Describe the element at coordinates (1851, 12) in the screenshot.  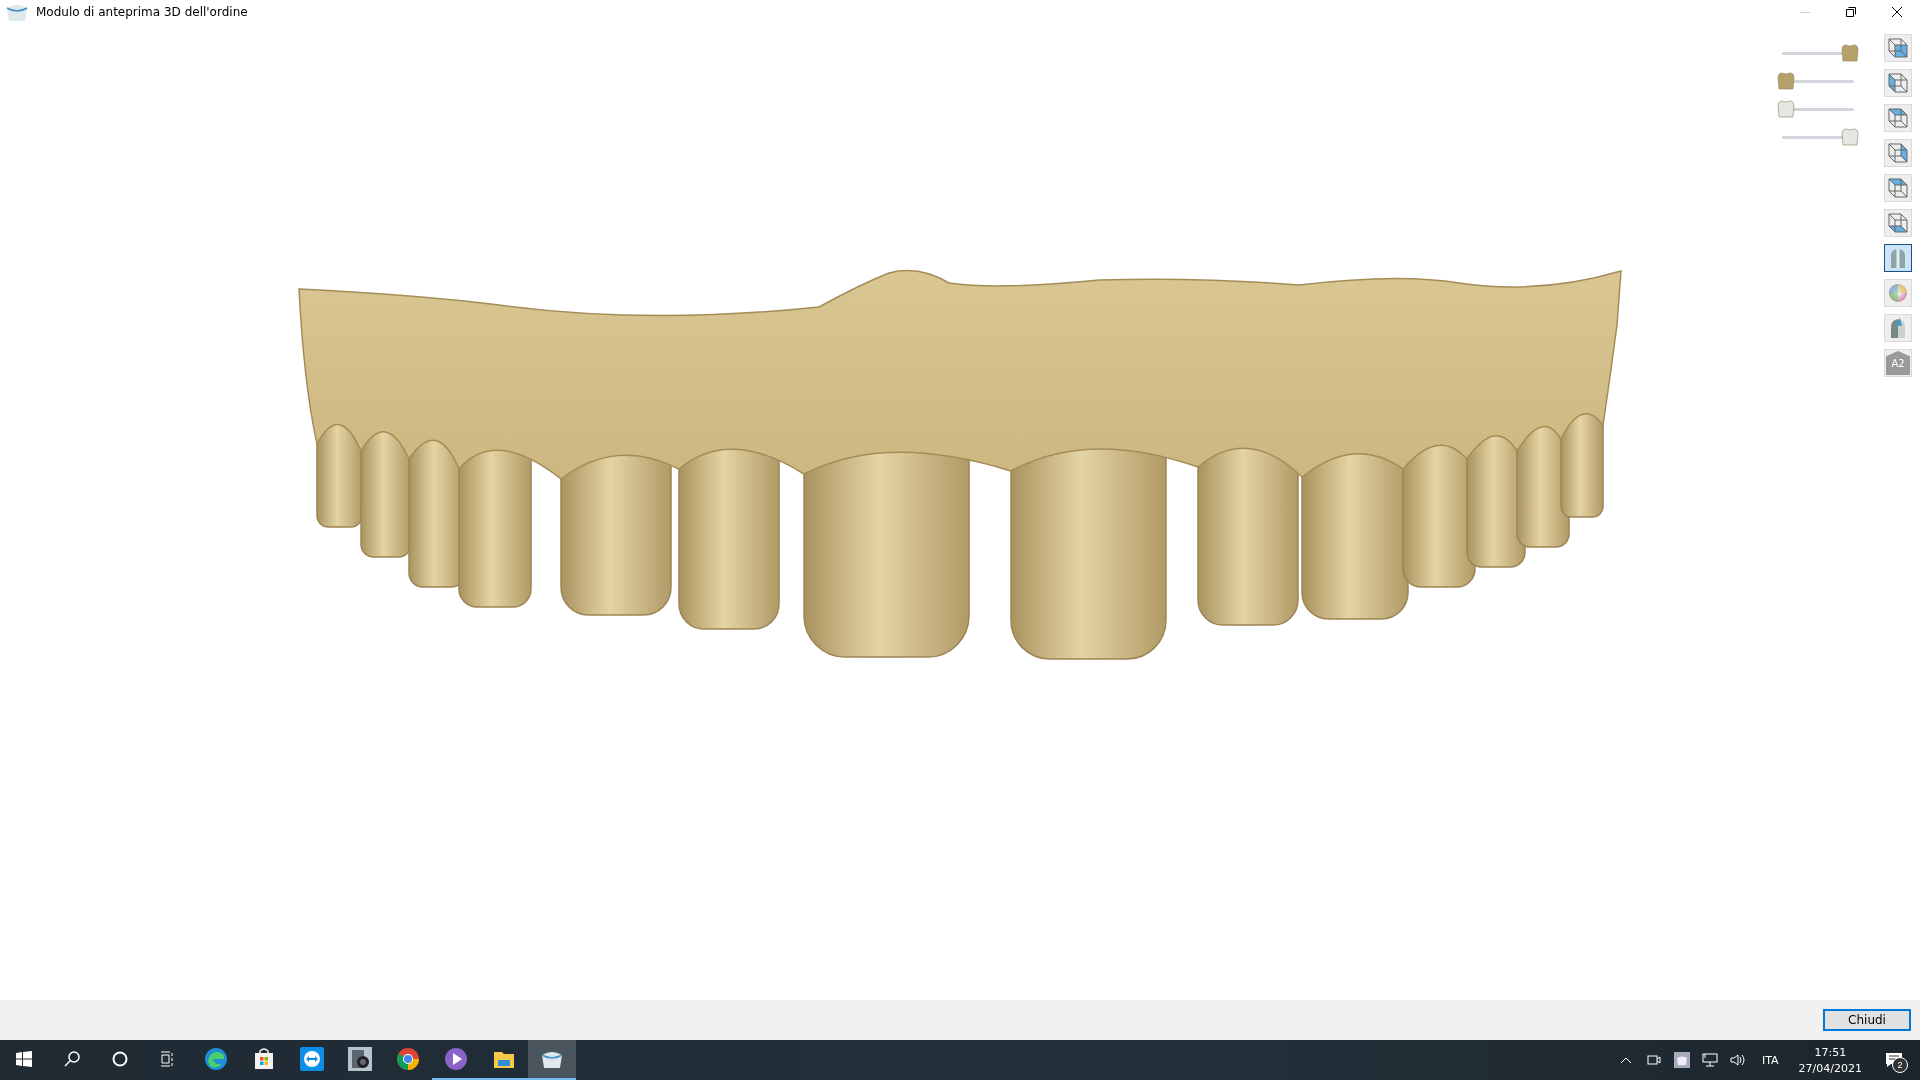
I see `restore-icon` at that location.